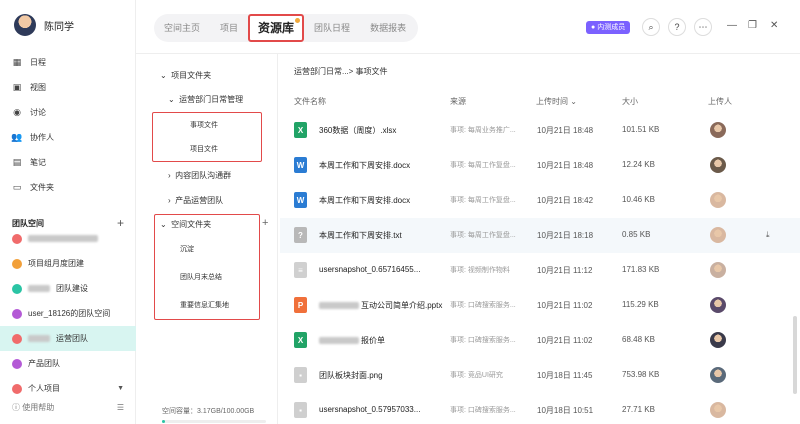 Image resolution: width=800 pixels, height=424 pixels. What do you see at coordinates (201, 277) in the screenshot?
I see `tree-monthly-summary: 团队月末总结` at bounding box center [201, 277].